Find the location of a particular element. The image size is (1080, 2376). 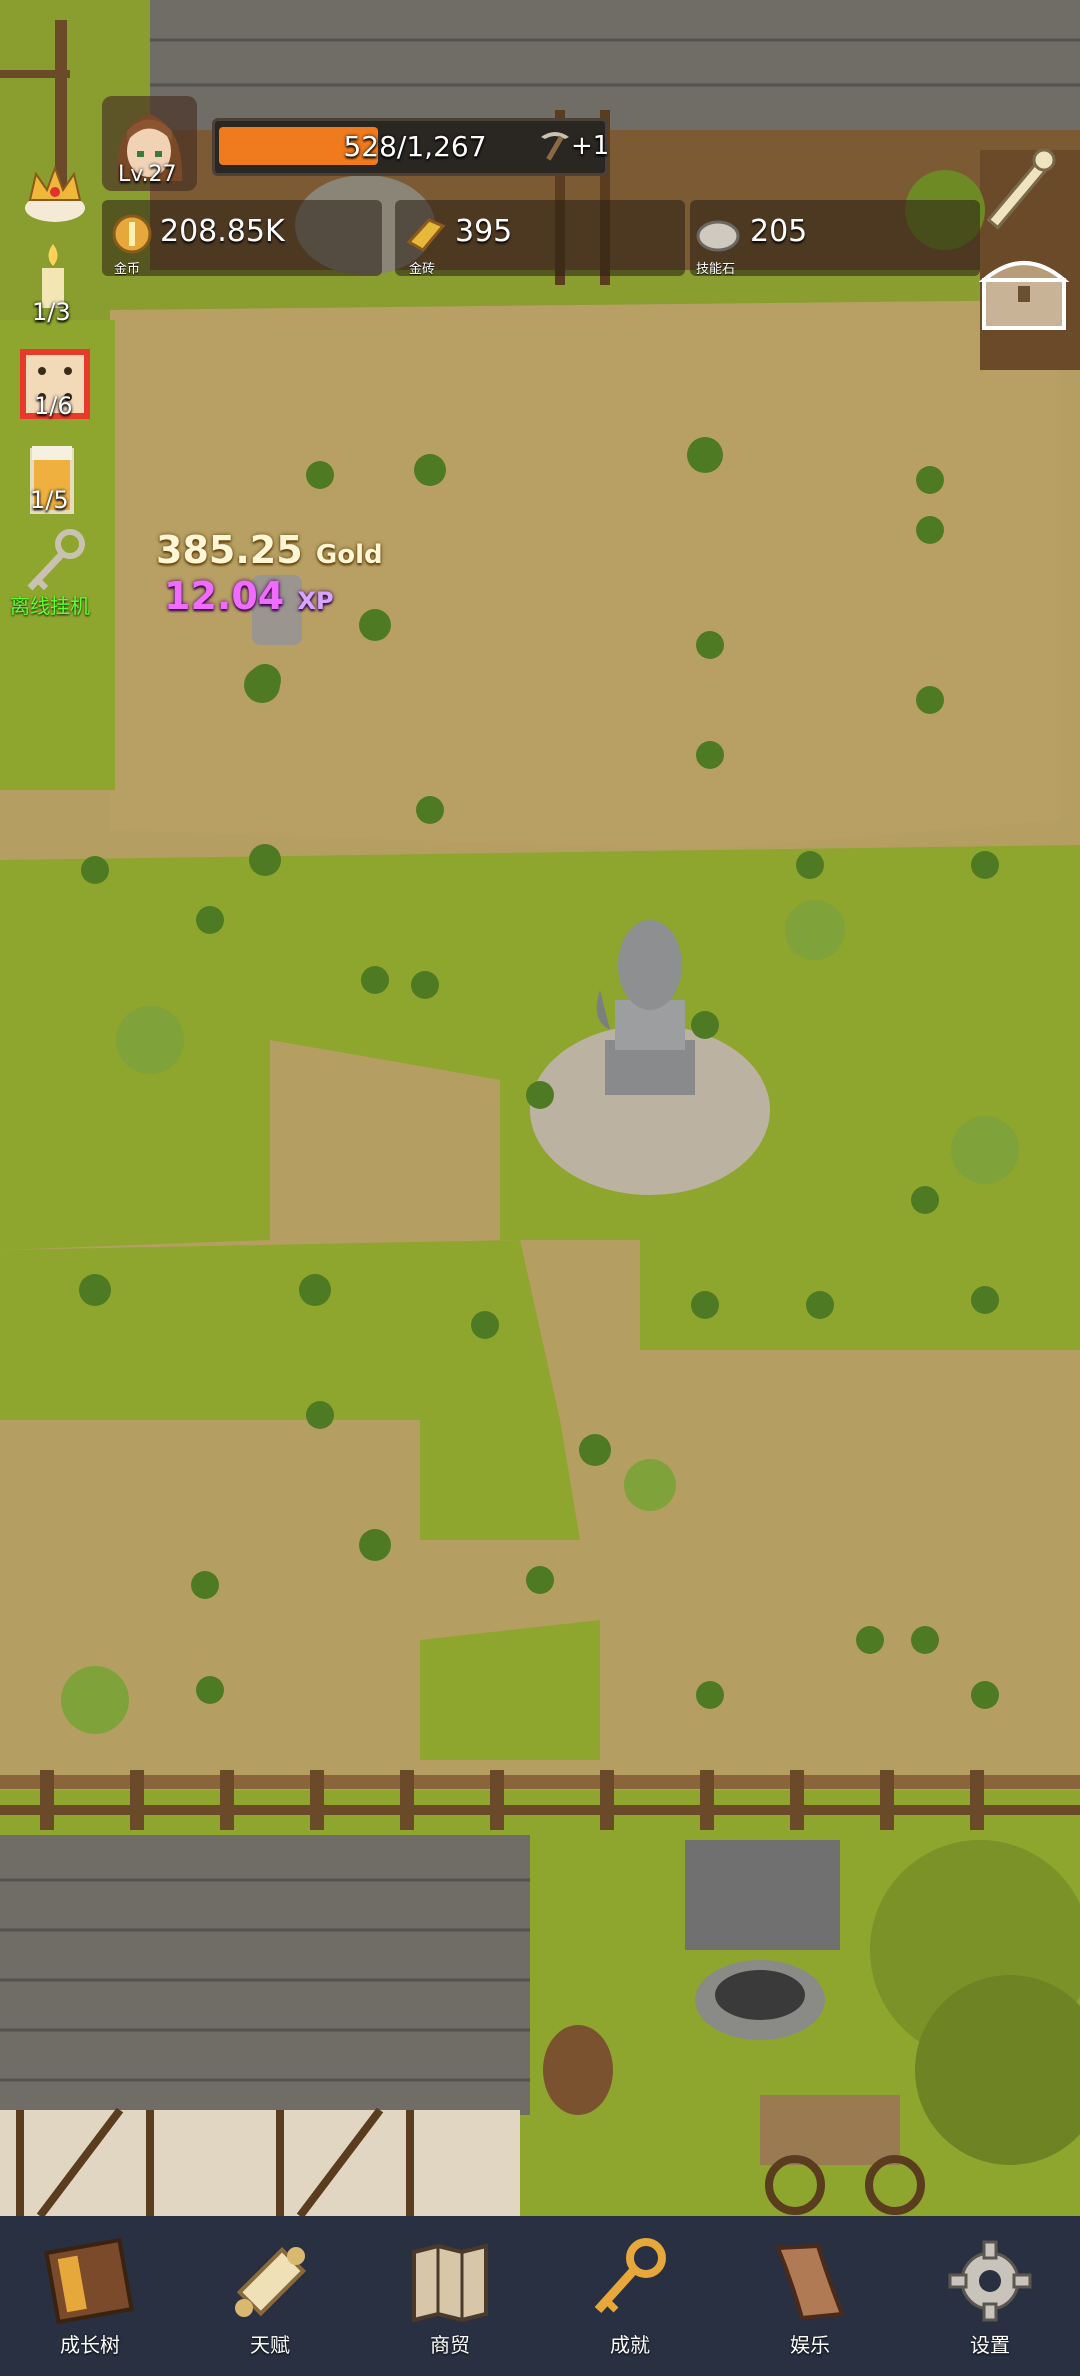

bottom-nav: 成长树 天赋 商贸 成就 娱乐 设置 is located at coordinates (540, 2296).